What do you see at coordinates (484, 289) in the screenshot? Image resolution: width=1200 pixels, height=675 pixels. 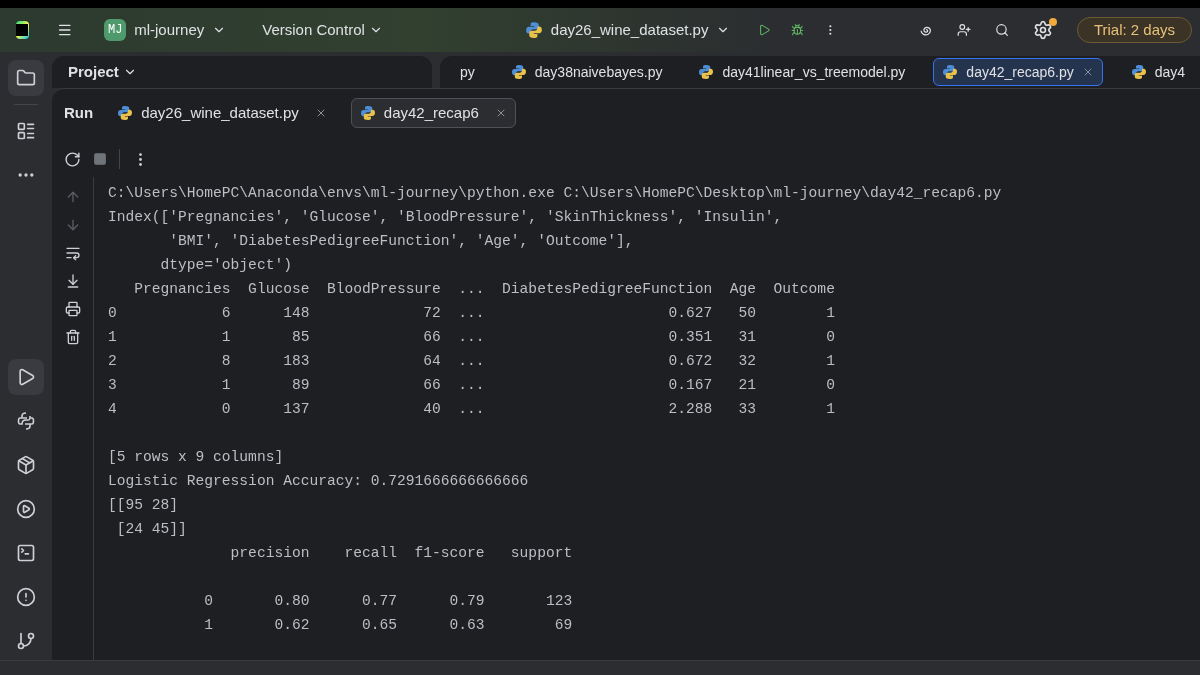 I see `console-line: Pregnancies Glucose BloodPressure ... DiabetesPedigreeFunction Age Outcome` at bounding box center [484, 289].